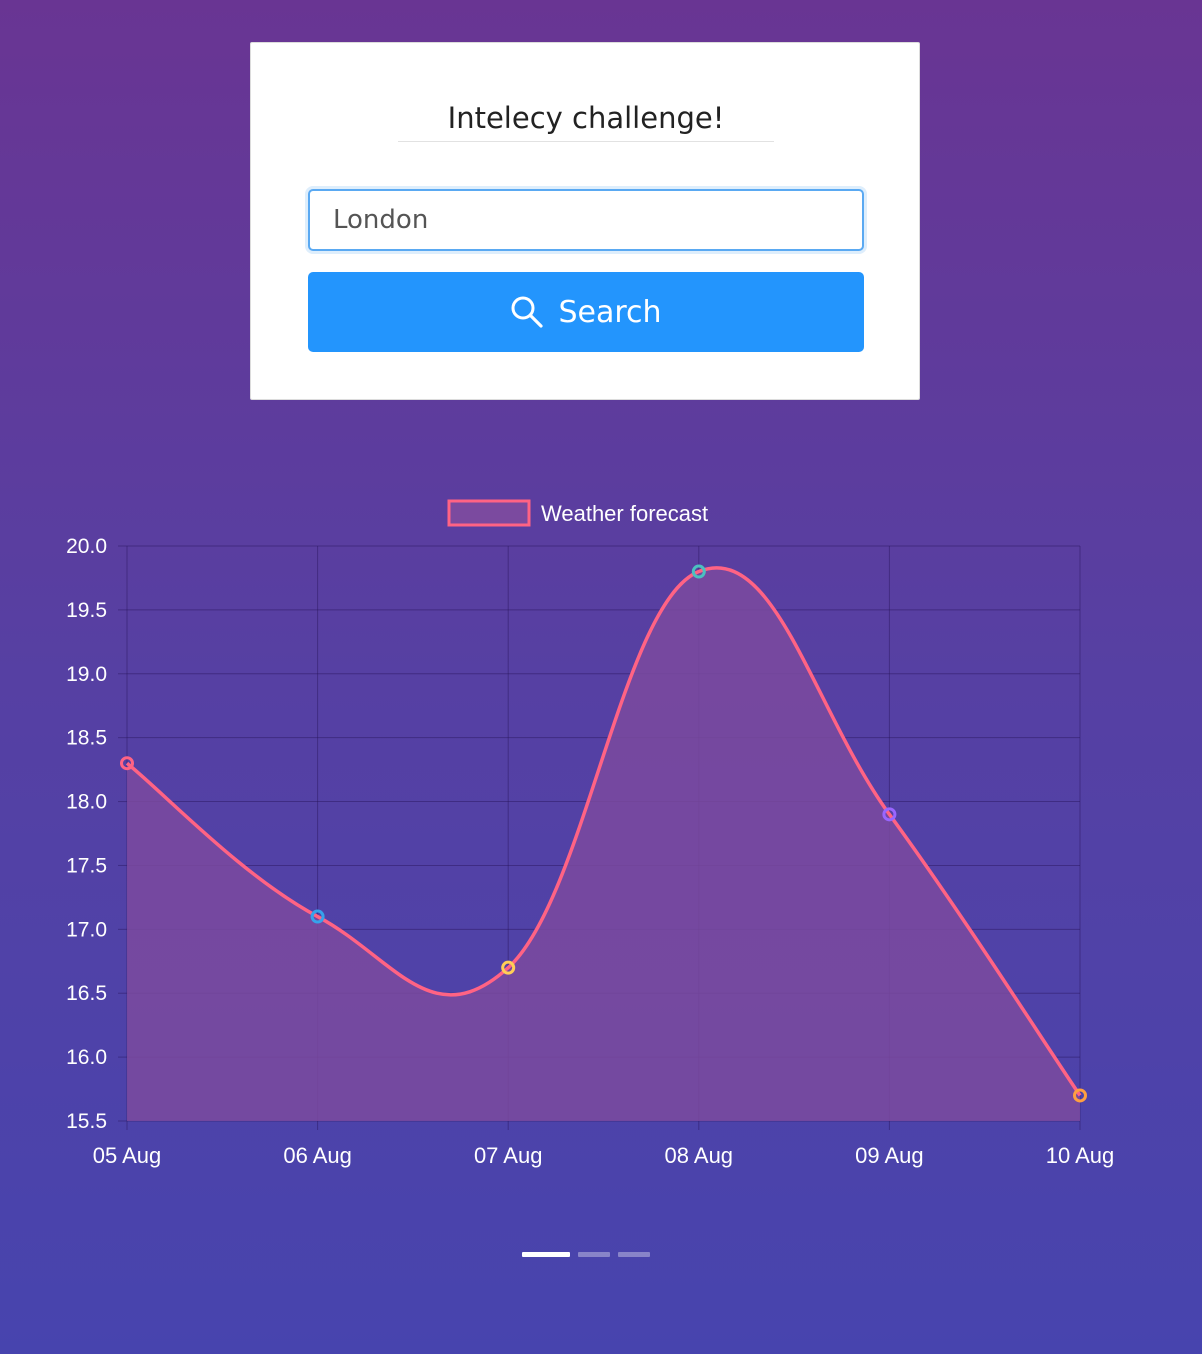 The height and width of the screenshot is (1354, 1202). What do you see at coordinates (86, 993) in the screenshot?
I see `y-tick-label: 16.5` at bounding box center [86, 993].